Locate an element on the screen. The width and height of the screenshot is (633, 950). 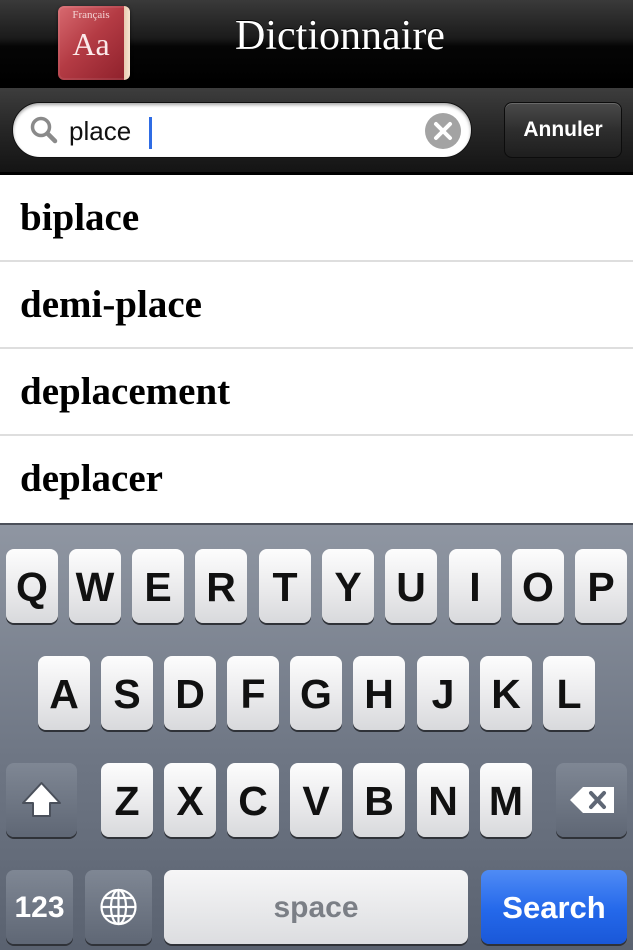
key-q: Q is located at coordinates (32, 586).